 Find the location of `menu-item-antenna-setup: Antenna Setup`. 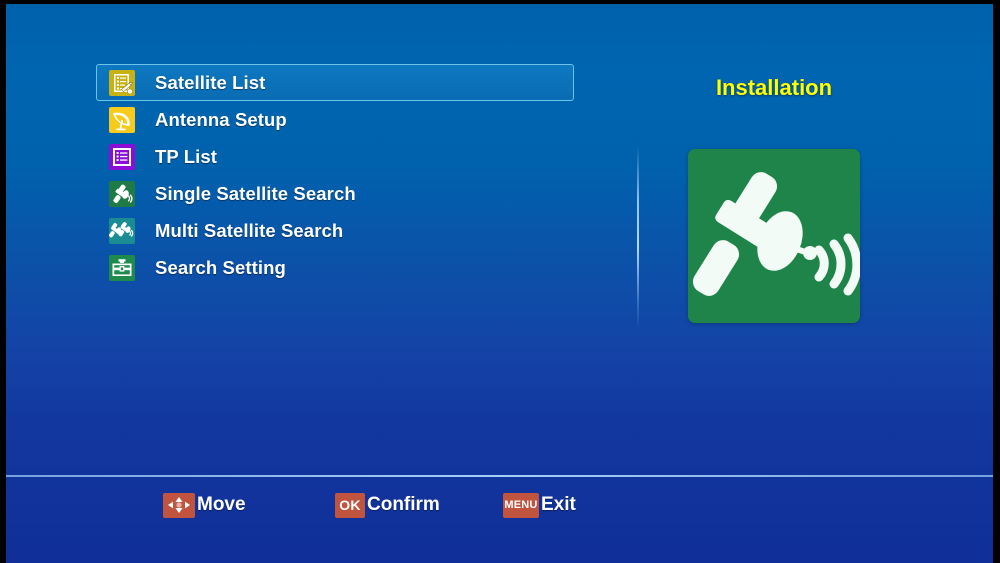

menu-item-antenna-setup: Antenna Setup is located at coordinates (335, 119).